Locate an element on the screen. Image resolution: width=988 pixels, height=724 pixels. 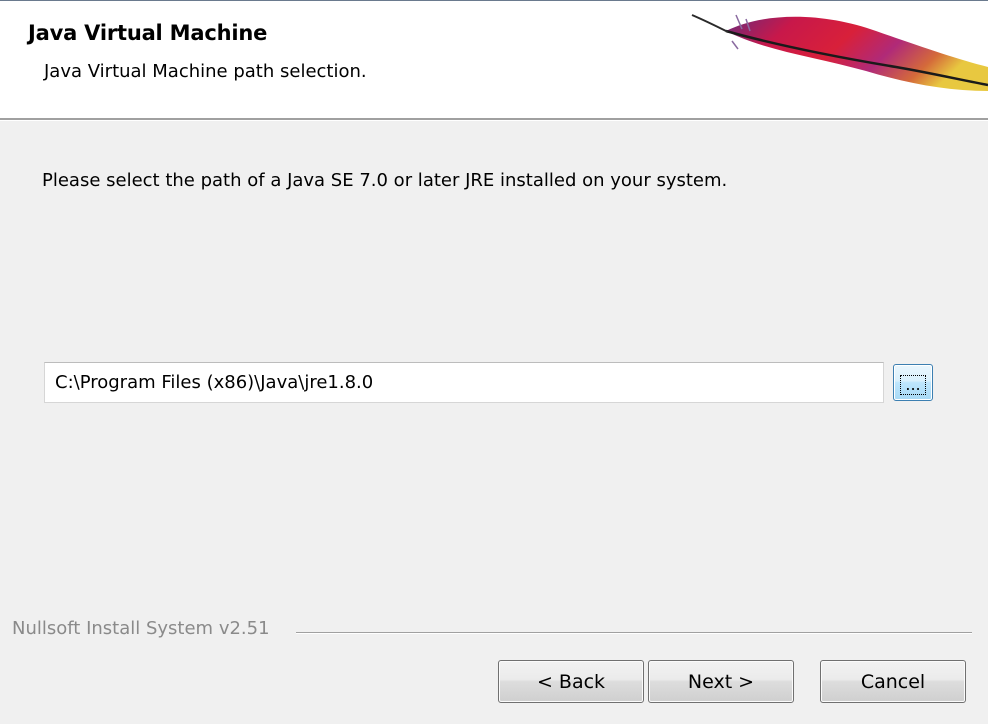
cancel-button: Cancel is located at coordinates (893, 681).